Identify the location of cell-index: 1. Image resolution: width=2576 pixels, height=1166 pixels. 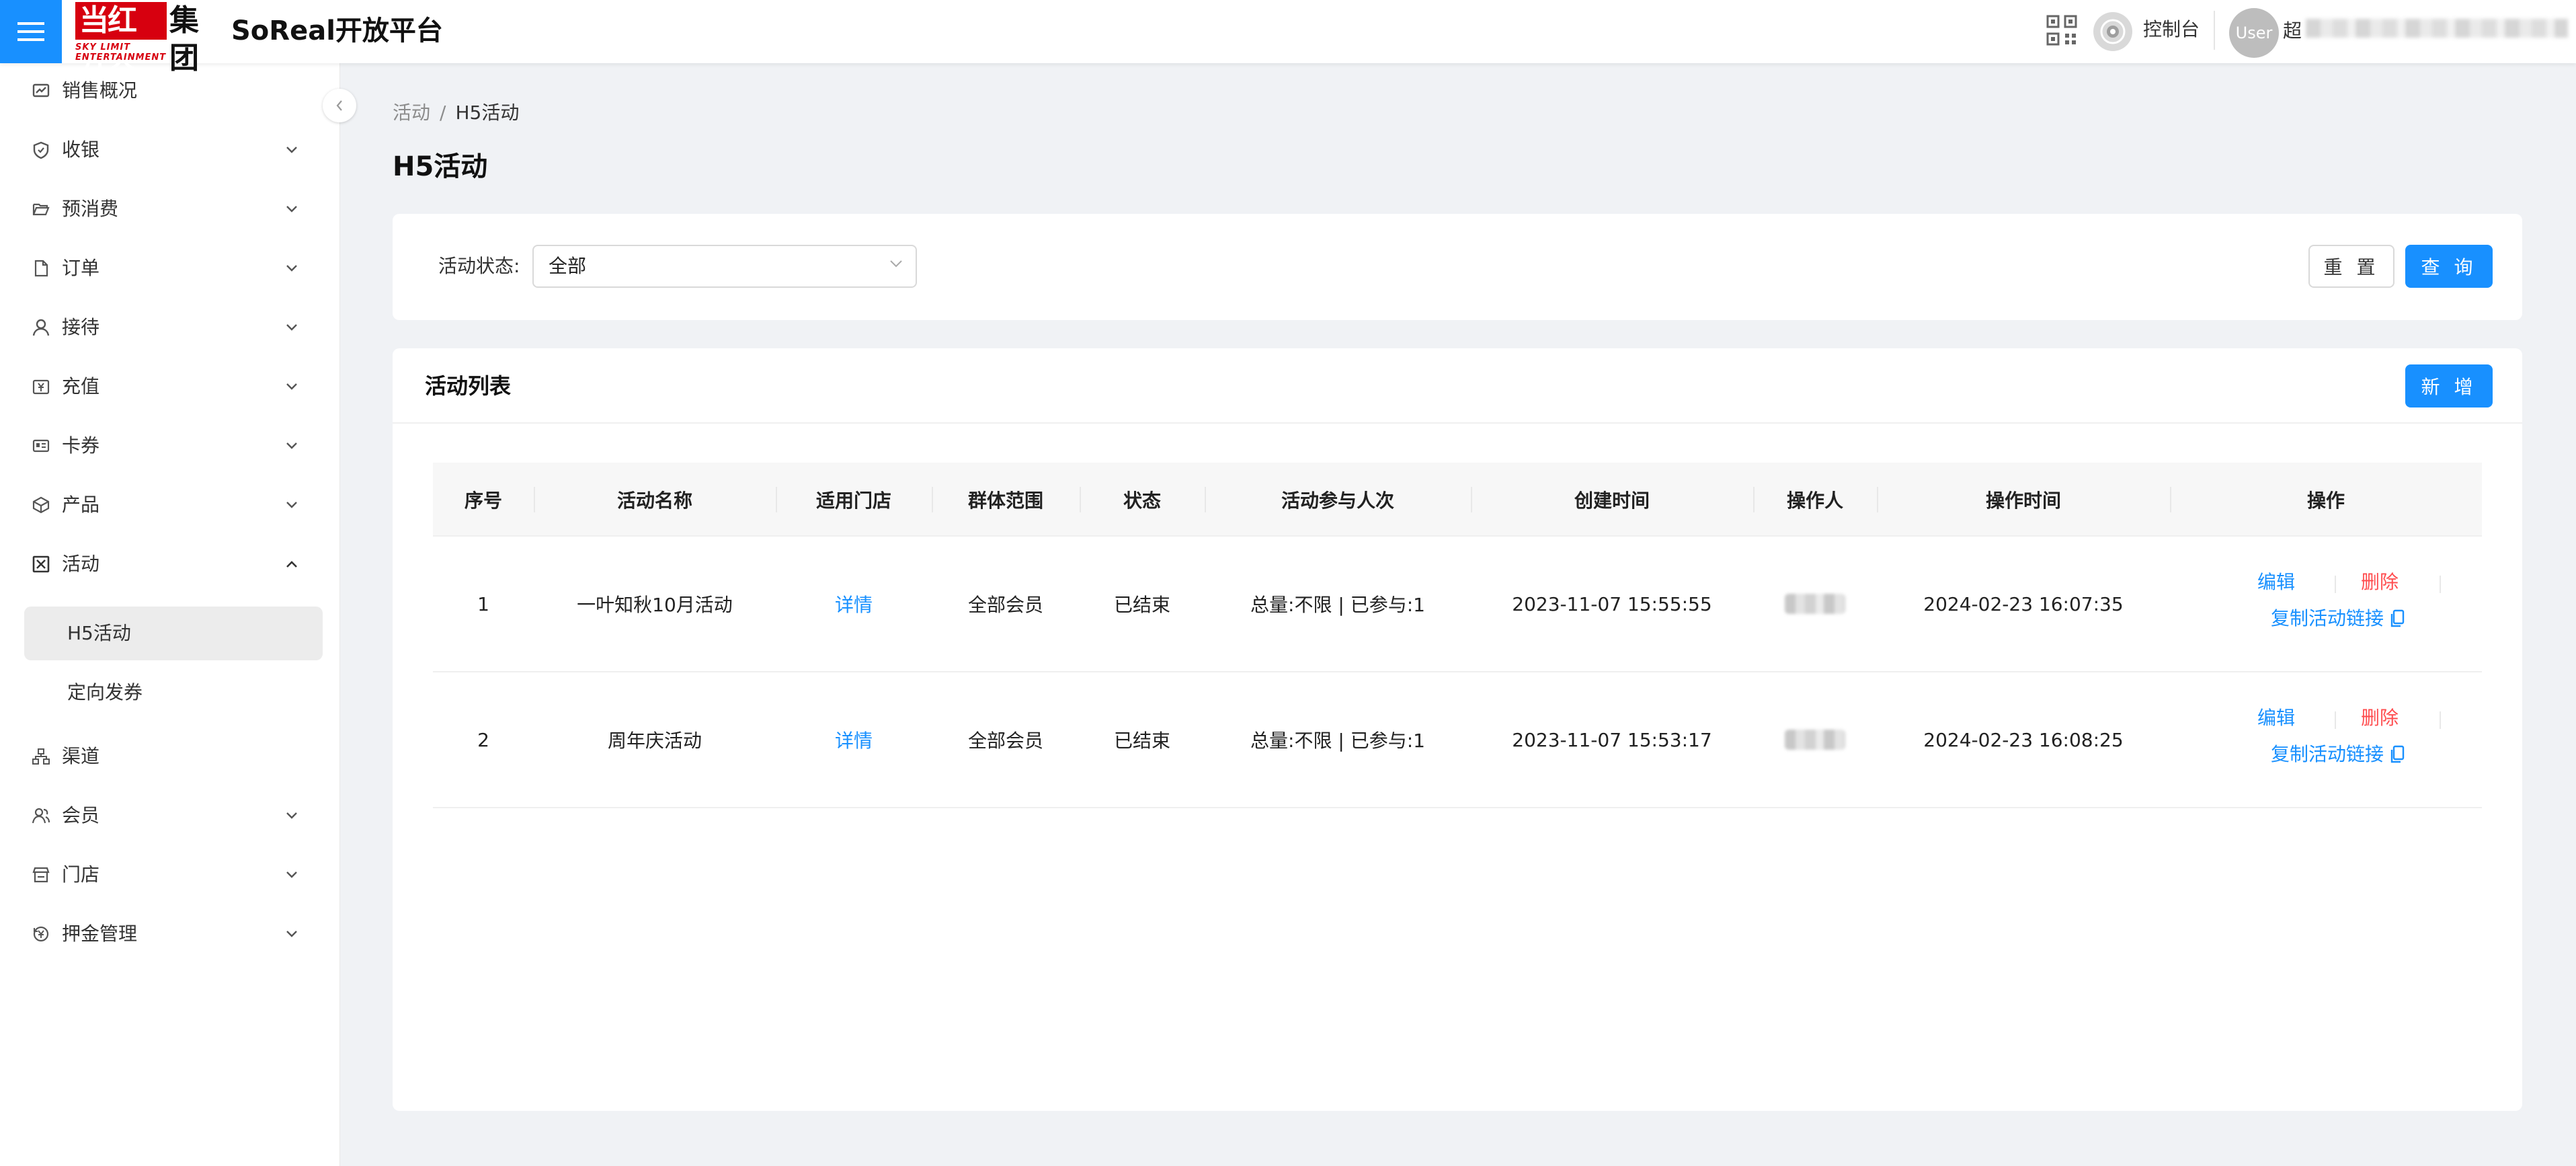
(483, 603).